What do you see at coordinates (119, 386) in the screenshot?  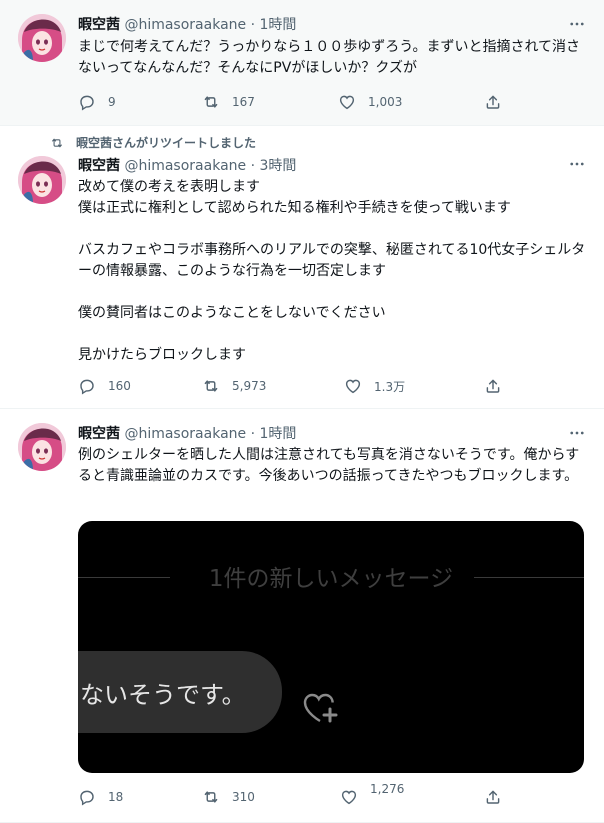 I see `reply-count: 160` at bounding box center [119, 386].